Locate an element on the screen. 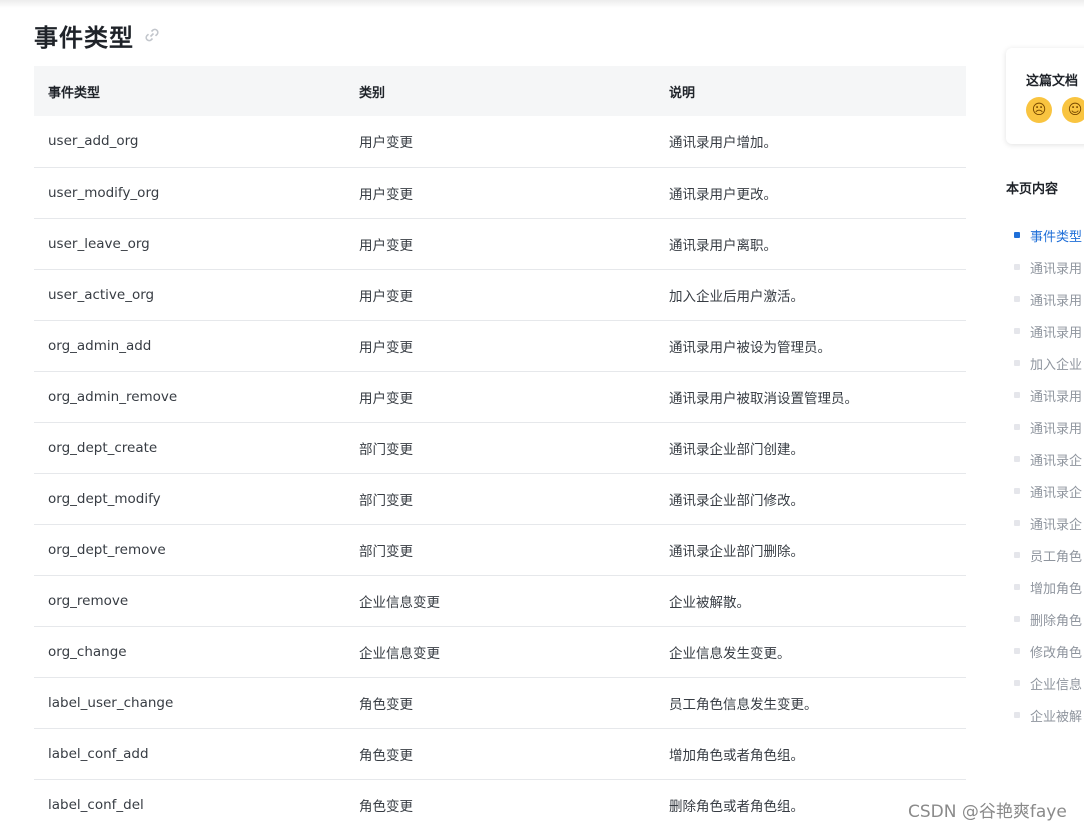 Image resolution: width=1084 pixels, height=828 pixels. table-row: label_conf_del 角色变更 删除角色或者角色组。 is located at coordinates (500, 803).